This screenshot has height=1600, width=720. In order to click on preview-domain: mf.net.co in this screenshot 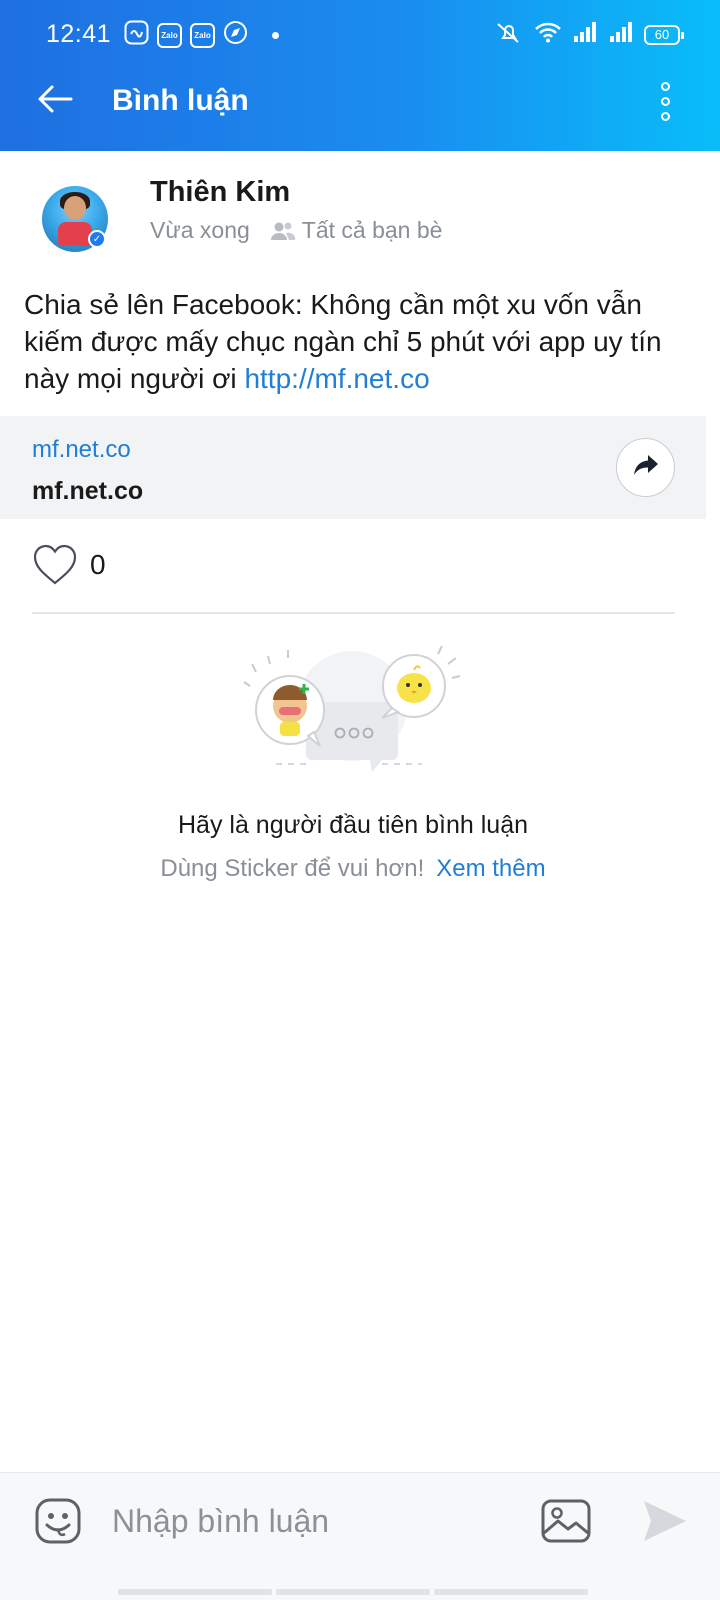, I will do `click(81, 449)`.